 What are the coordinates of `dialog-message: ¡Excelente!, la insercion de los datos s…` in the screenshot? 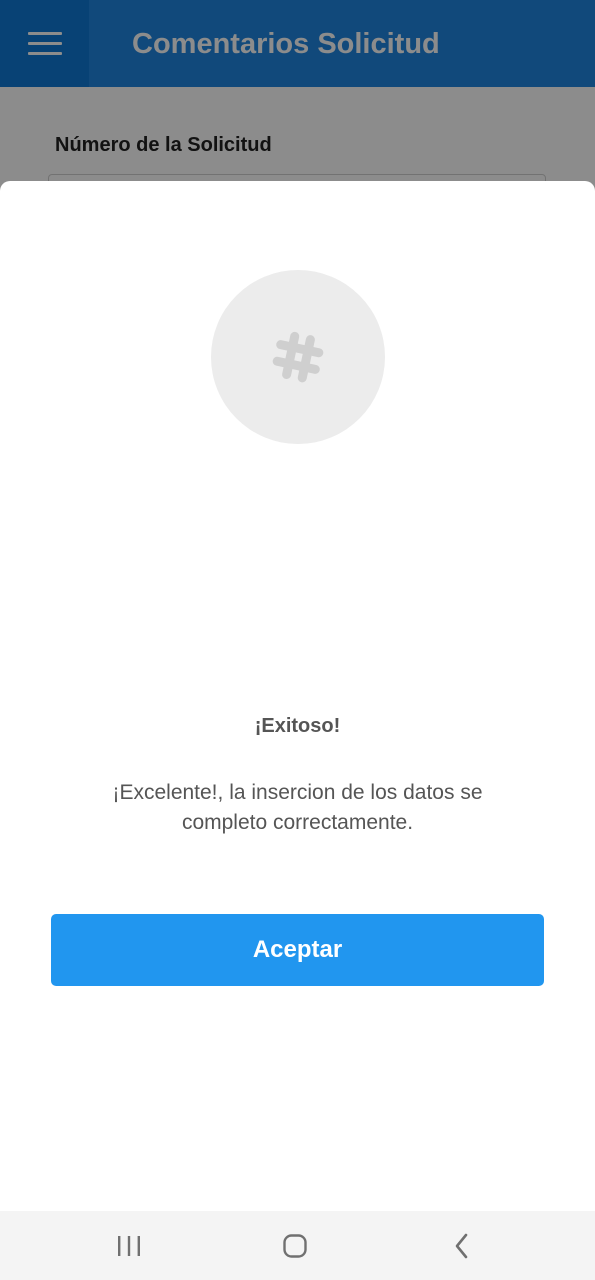 It's located at (297, 807).